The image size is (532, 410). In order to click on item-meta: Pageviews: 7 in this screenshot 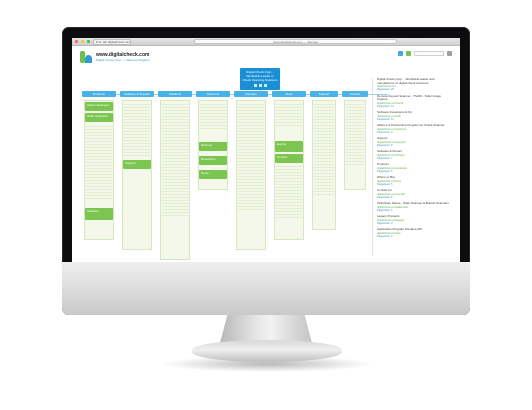, I will do `click(385, 158)`.